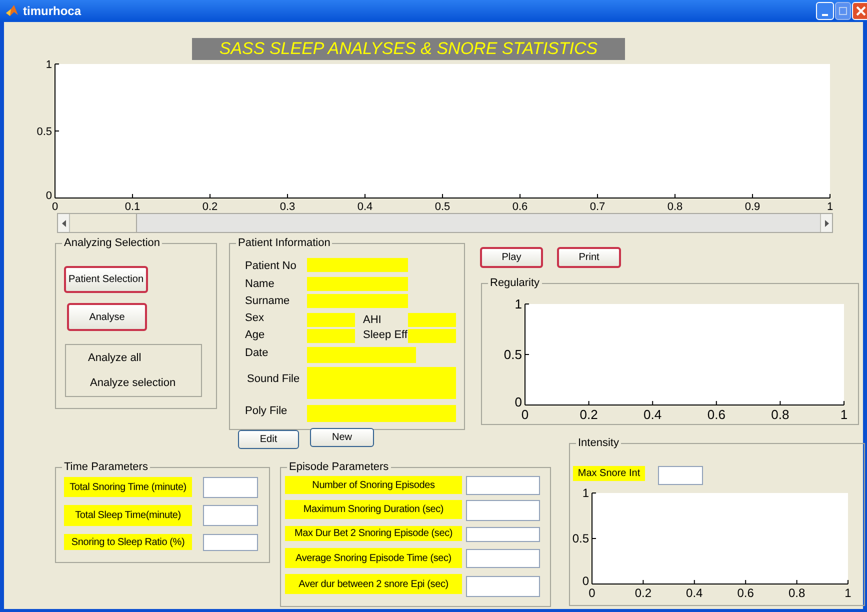 The image size is (867, 612). What do you see at coordinates (825, 11) in the screenshot?
I see `minimize-button` at bounding box center [825, 11].